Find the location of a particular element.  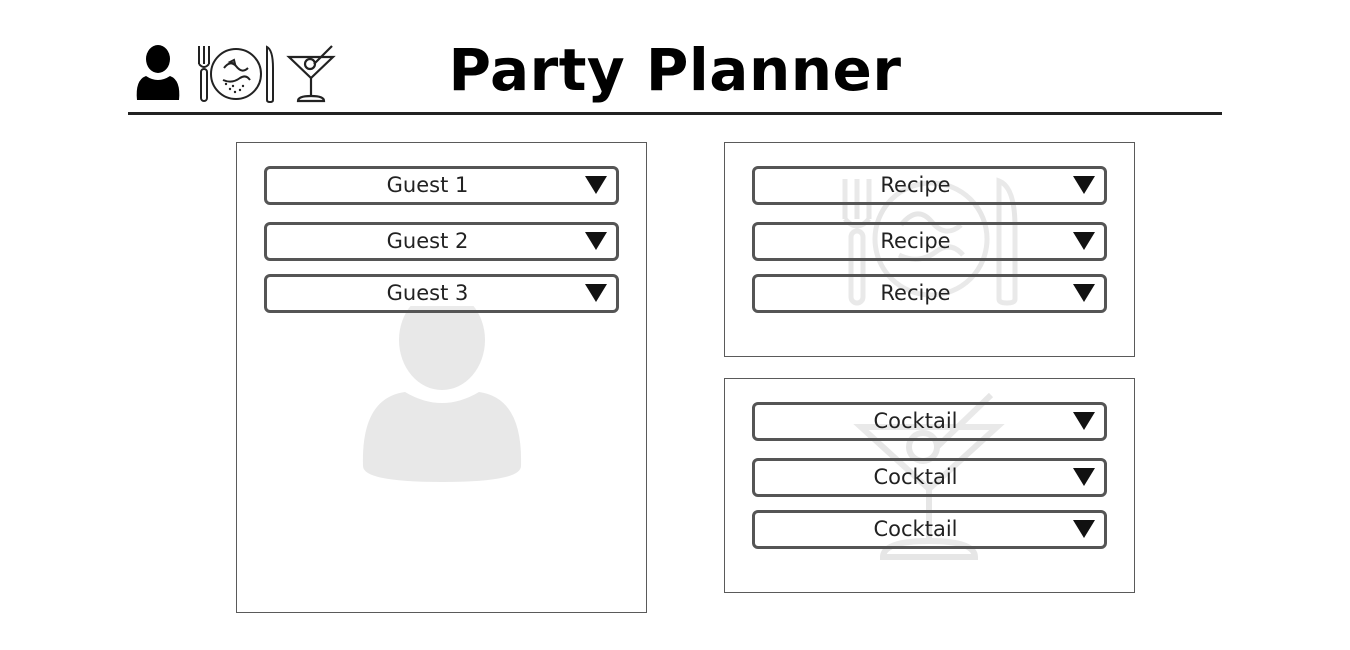

recipe-dropdown-3: Recipe is located at coordinates (929, 293).